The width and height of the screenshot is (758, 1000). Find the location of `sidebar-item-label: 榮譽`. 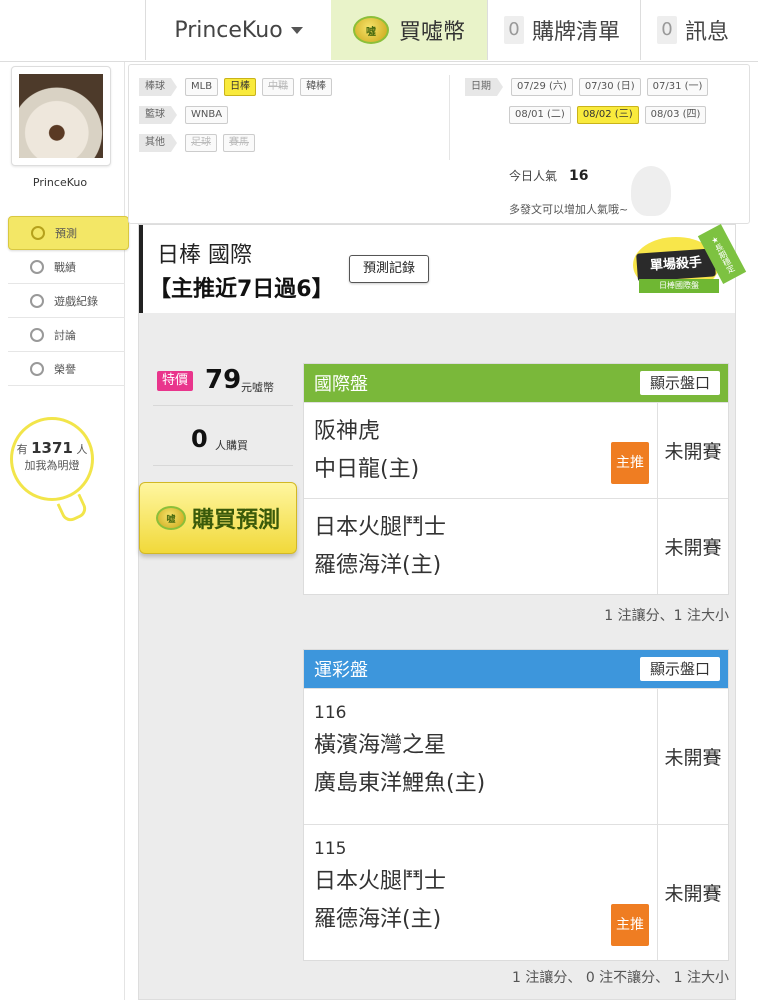

sidebar-item-label: 榮譽 is located at coordinates (65, 369).